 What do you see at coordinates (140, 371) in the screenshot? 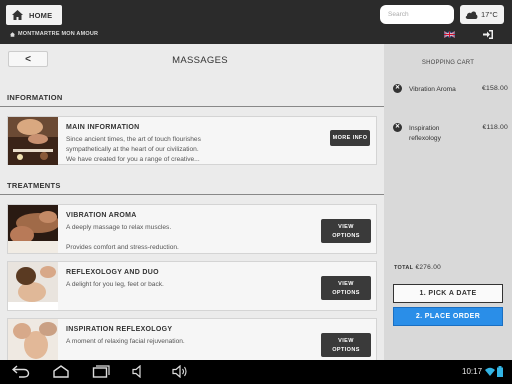
I see `volume-down-icon` at bounding box center [140, 371].